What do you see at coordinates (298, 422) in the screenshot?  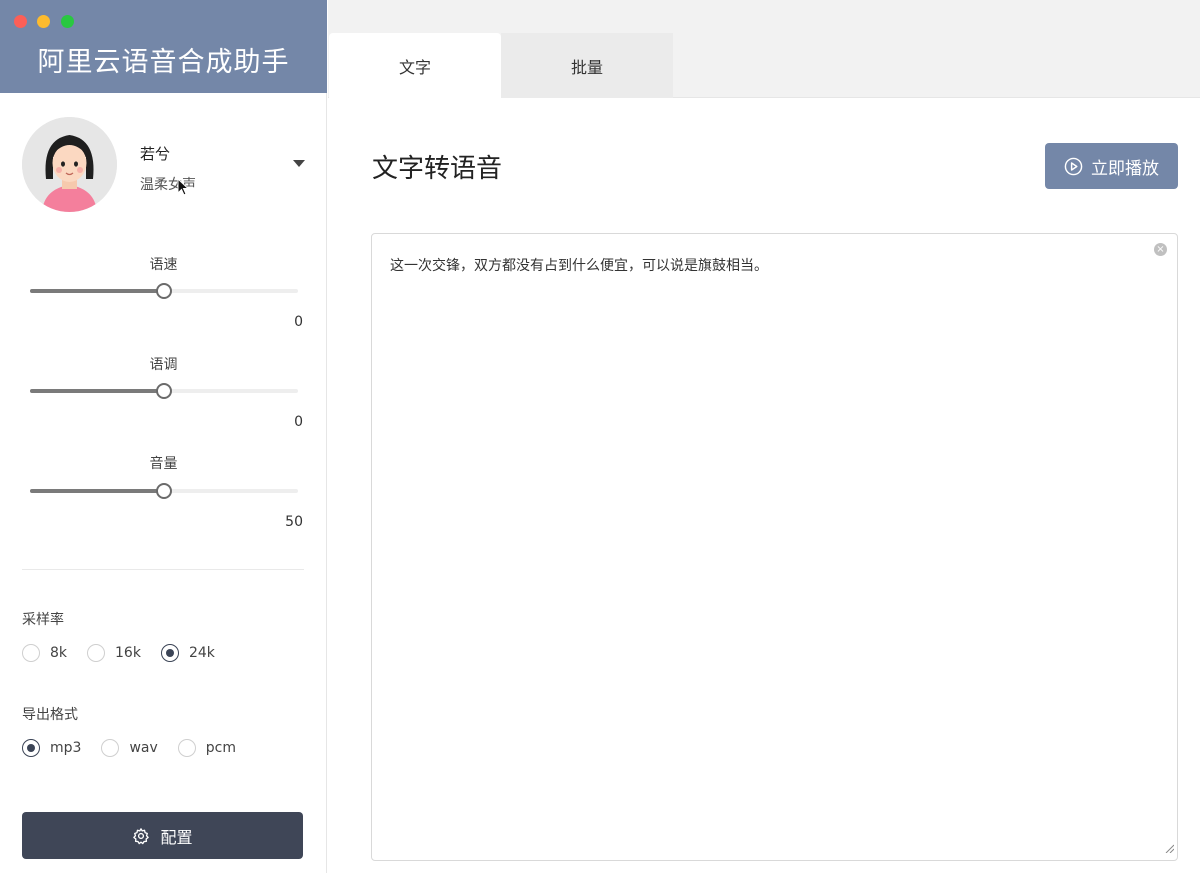 I see `pitch-value: 0` at bounding box center [298, 422].